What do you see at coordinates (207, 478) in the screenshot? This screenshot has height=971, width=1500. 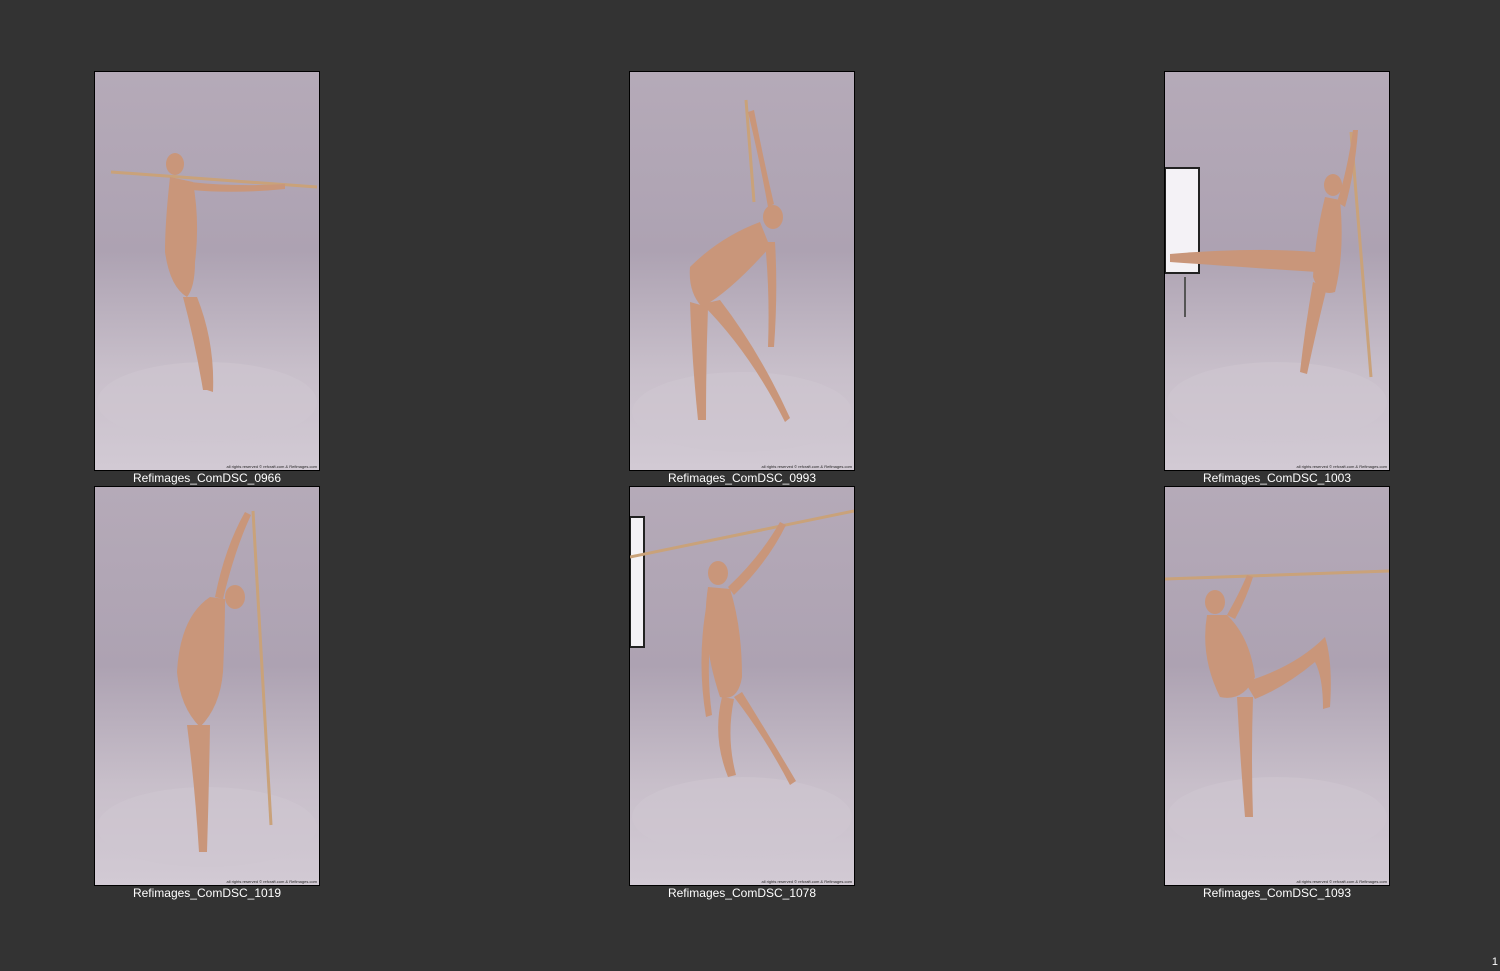 I see `thumbnail-caption: Refimages_ComDSC_0966` at bounding box center [207, 478].